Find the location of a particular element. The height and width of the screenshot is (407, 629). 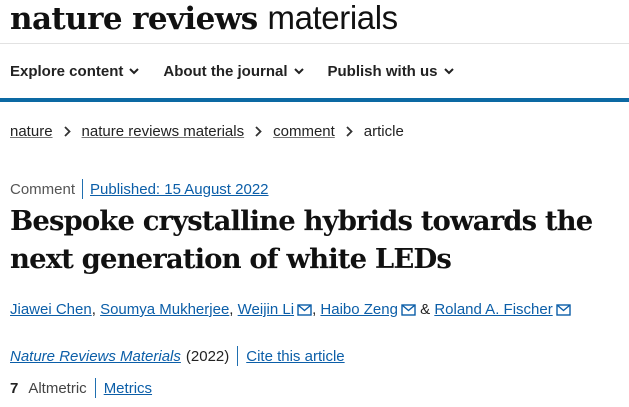

journal-link: Nature Reviews Materials is located at coordinates (95, 356).